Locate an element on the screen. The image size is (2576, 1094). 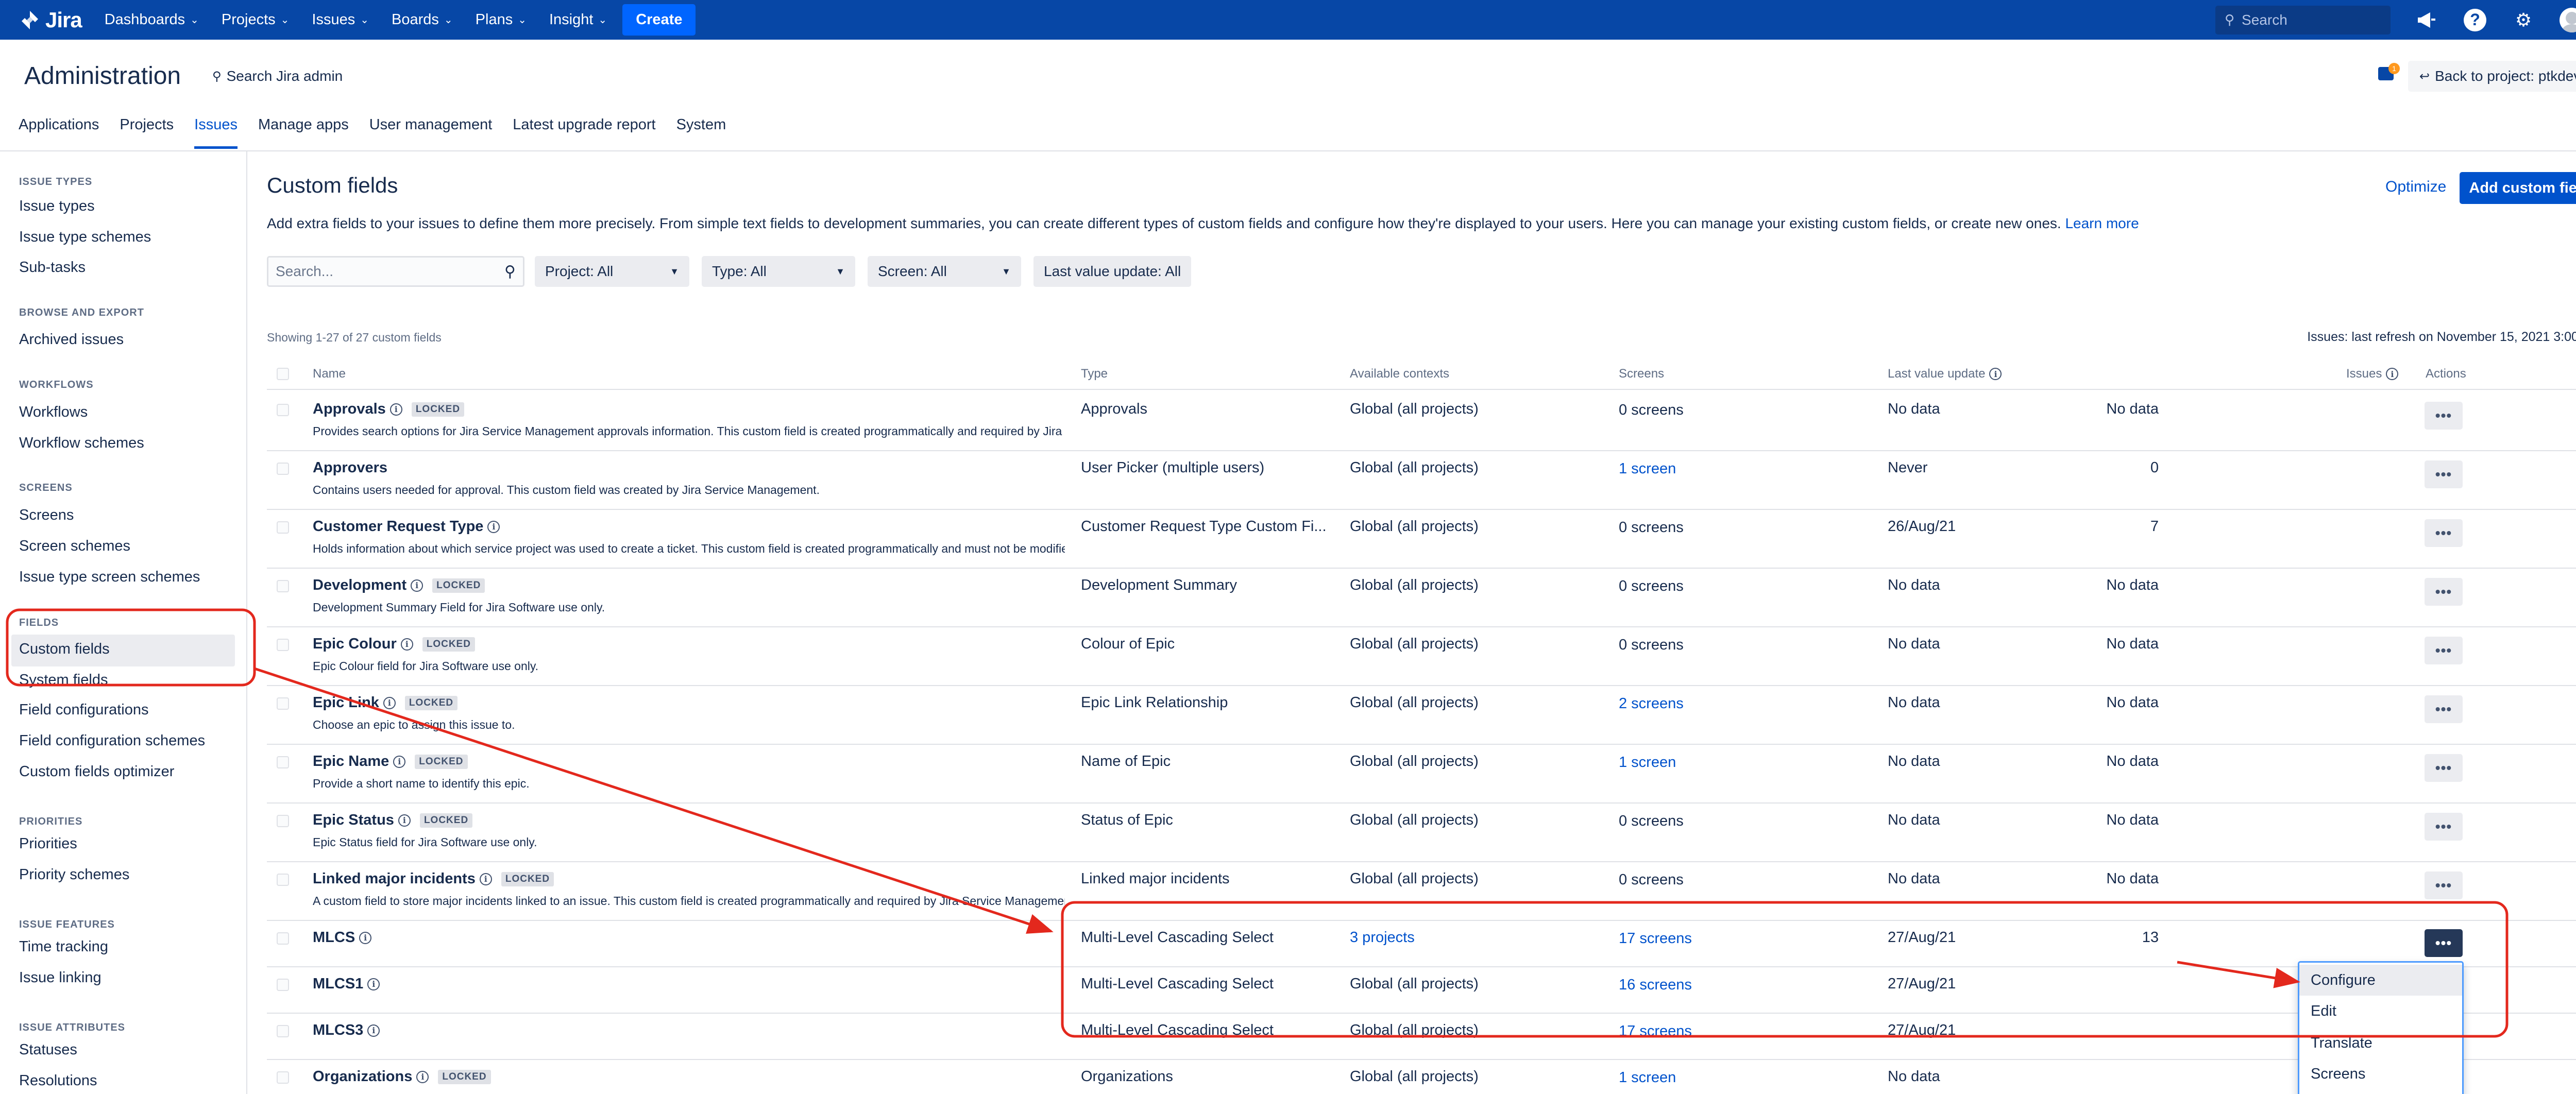
last-value-update-filter: Last value update: All is located at coordinates (1112, 271).